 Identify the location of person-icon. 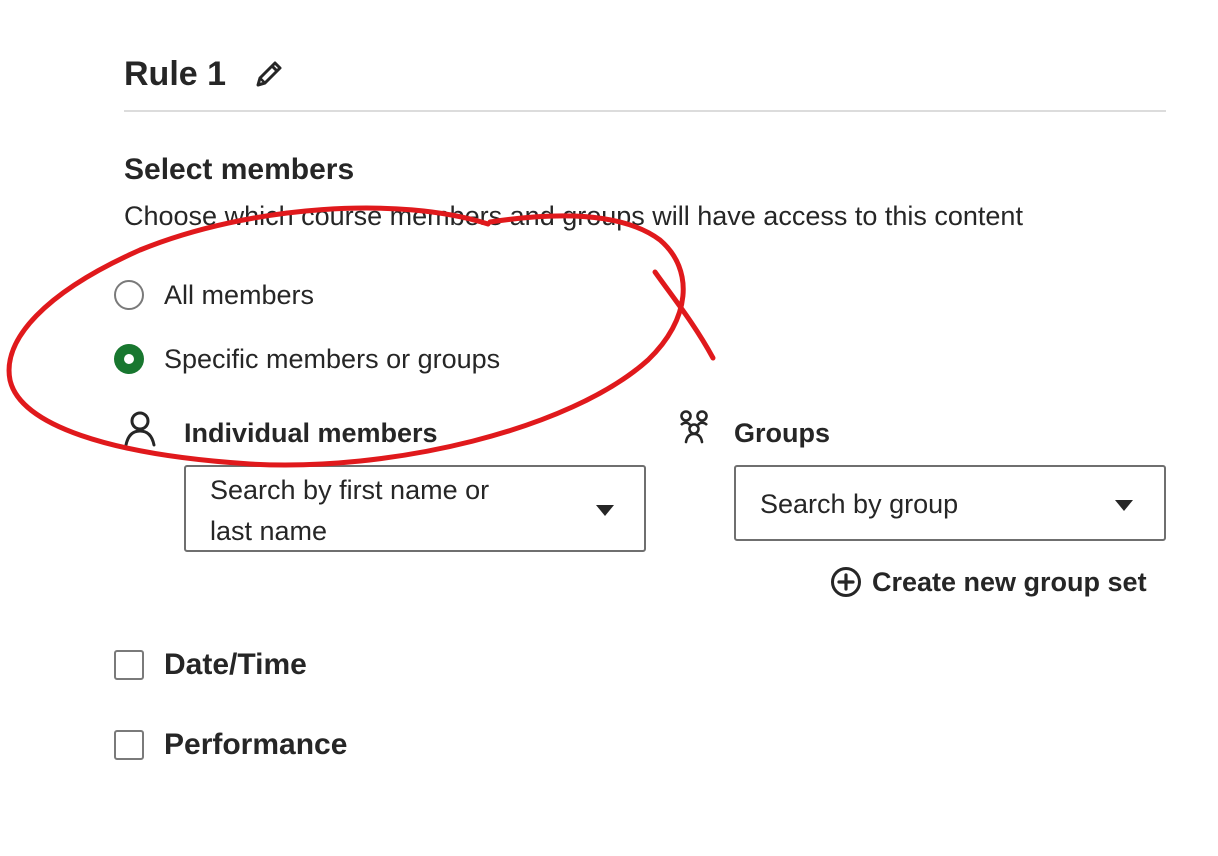
(140, 428).